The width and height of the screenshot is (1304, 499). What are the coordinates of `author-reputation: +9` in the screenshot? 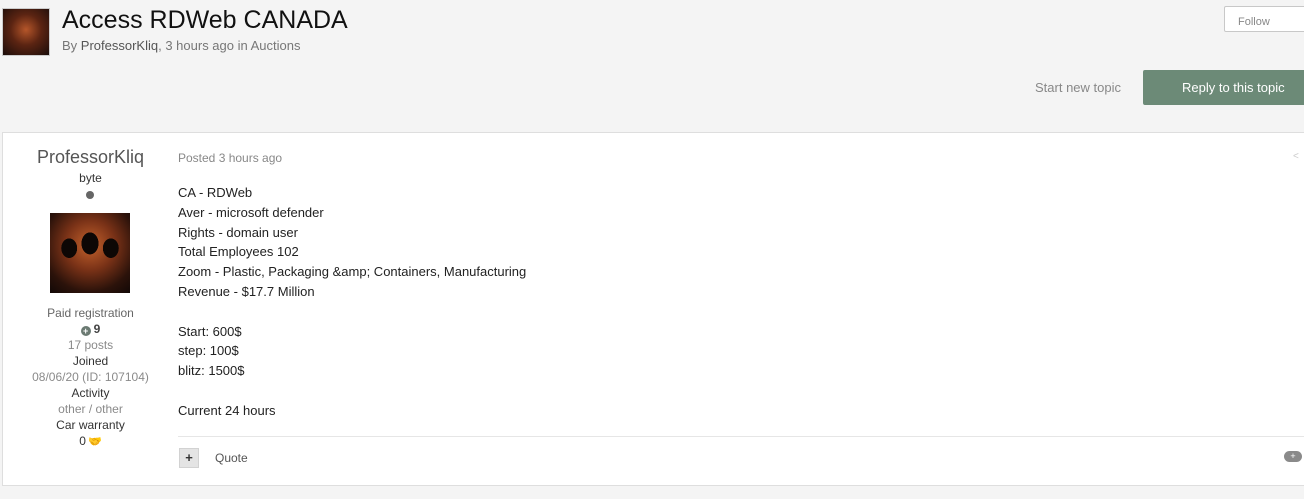 It's located at (90, 329).